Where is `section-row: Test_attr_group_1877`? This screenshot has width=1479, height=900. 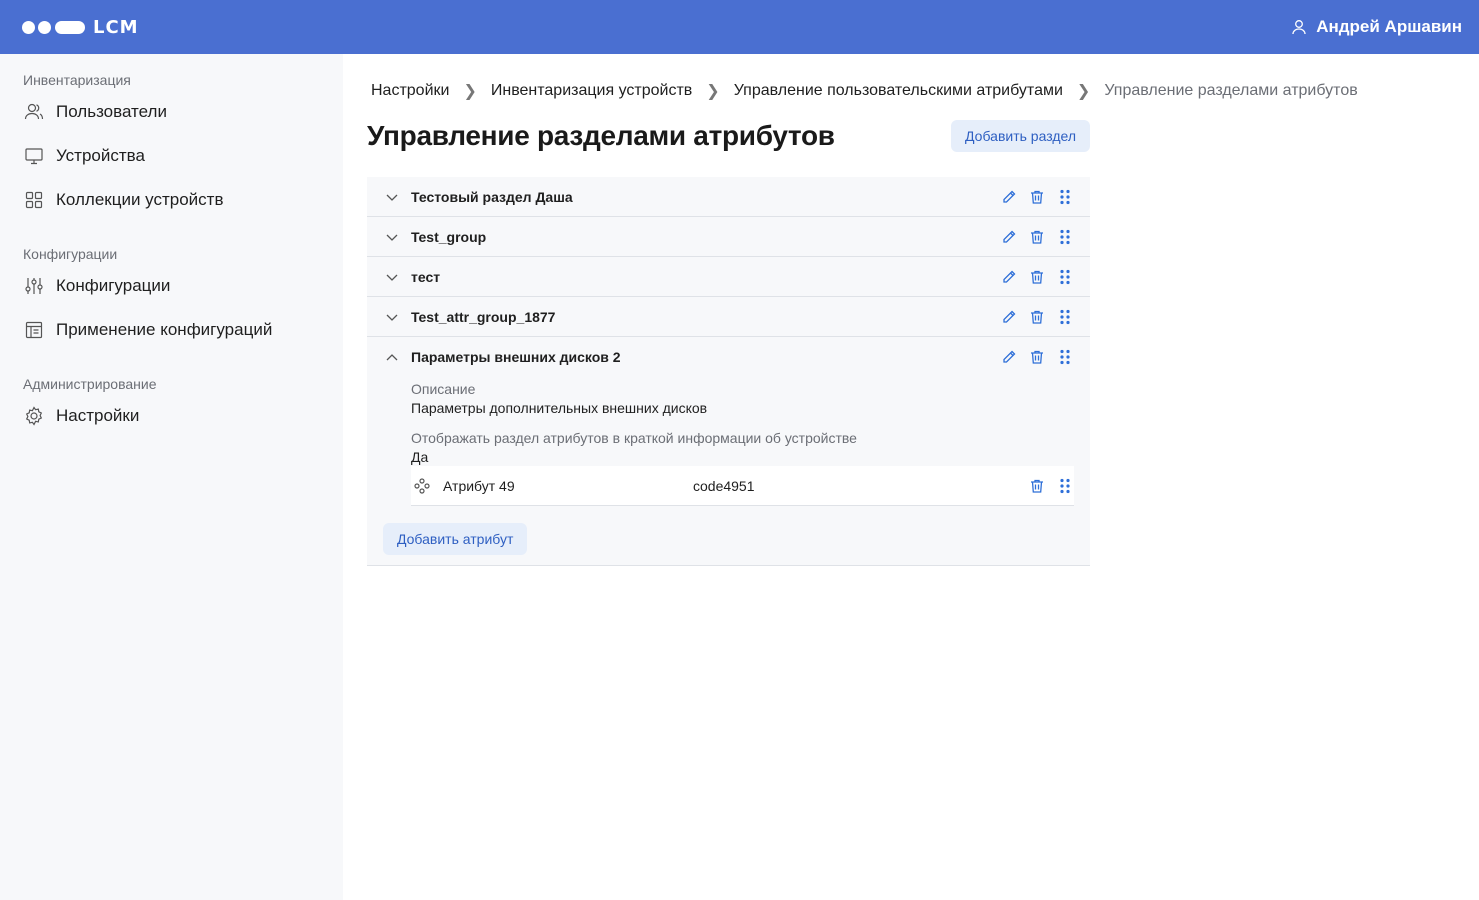 section-row: Test_attr_group_1877 is located at coordinates (728, 317).